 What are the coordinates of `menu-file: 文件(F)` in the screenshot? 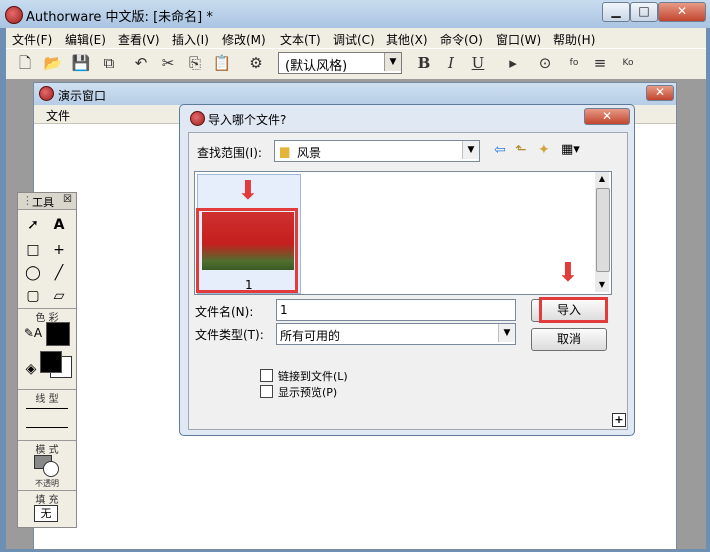 It's located at (32, 39).